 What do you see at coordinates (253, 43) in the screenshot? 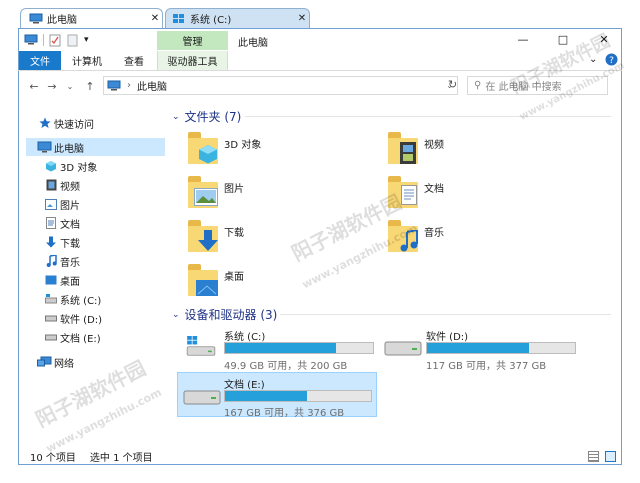
I see `window-title: 此电脑` at bounding box center [253, 43].